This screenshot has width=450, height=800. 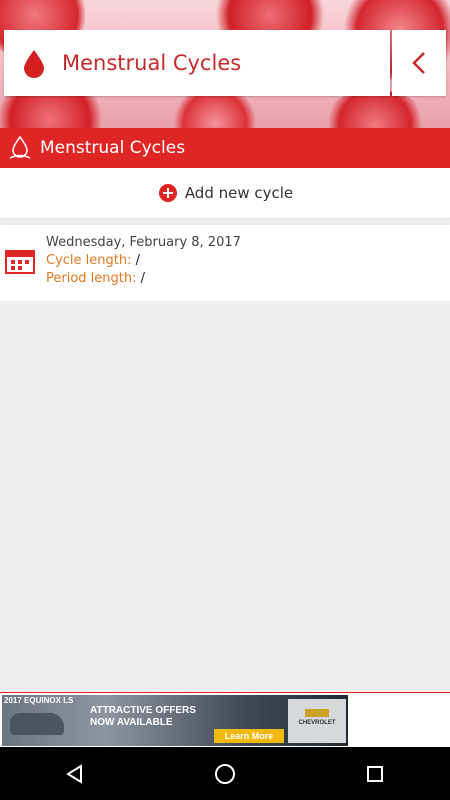 I want to click on cycle-length-value: /, so click(x=138, y=260).